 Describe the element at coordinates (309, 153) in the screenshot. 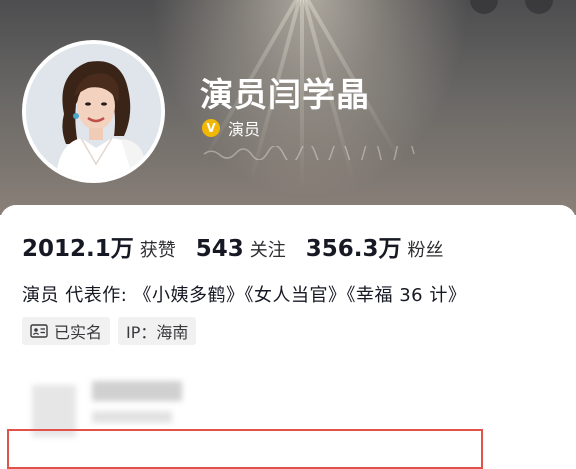

I see `faded-signature-watermark` at that location.